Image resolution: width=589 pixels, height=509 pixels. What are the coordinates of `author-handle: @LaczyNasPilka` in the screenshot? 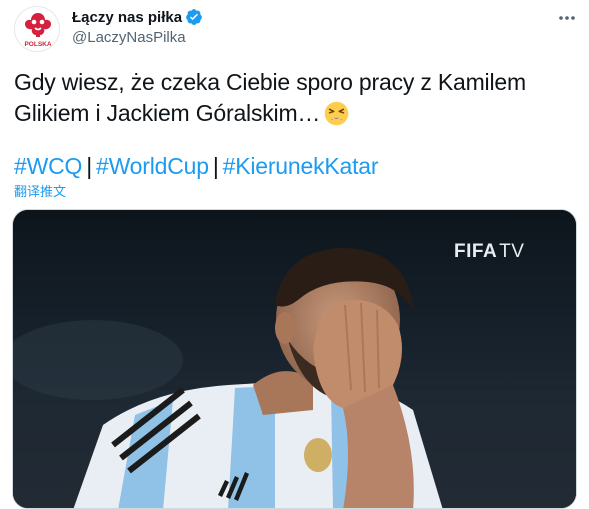 It's located at (129, 37).